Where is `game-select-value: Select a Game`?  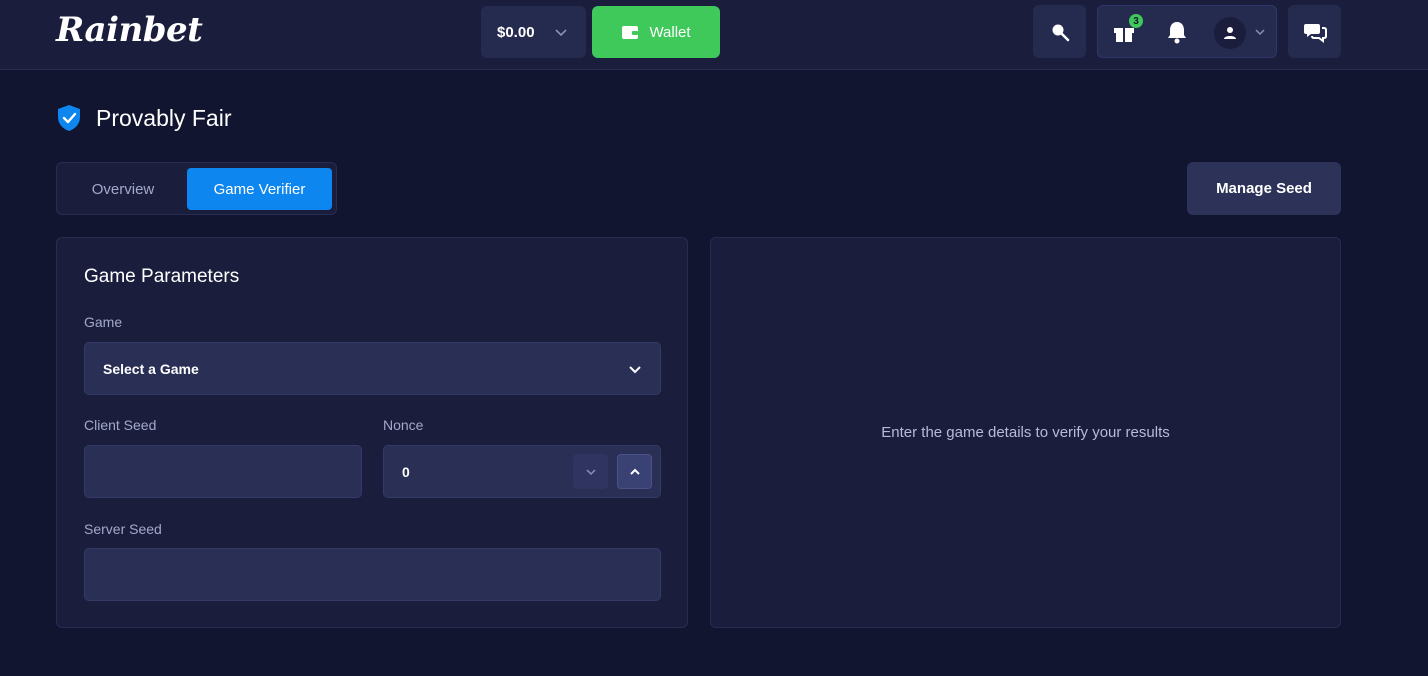
game-select-value: Select a Game is located at coordinates (151, 368).